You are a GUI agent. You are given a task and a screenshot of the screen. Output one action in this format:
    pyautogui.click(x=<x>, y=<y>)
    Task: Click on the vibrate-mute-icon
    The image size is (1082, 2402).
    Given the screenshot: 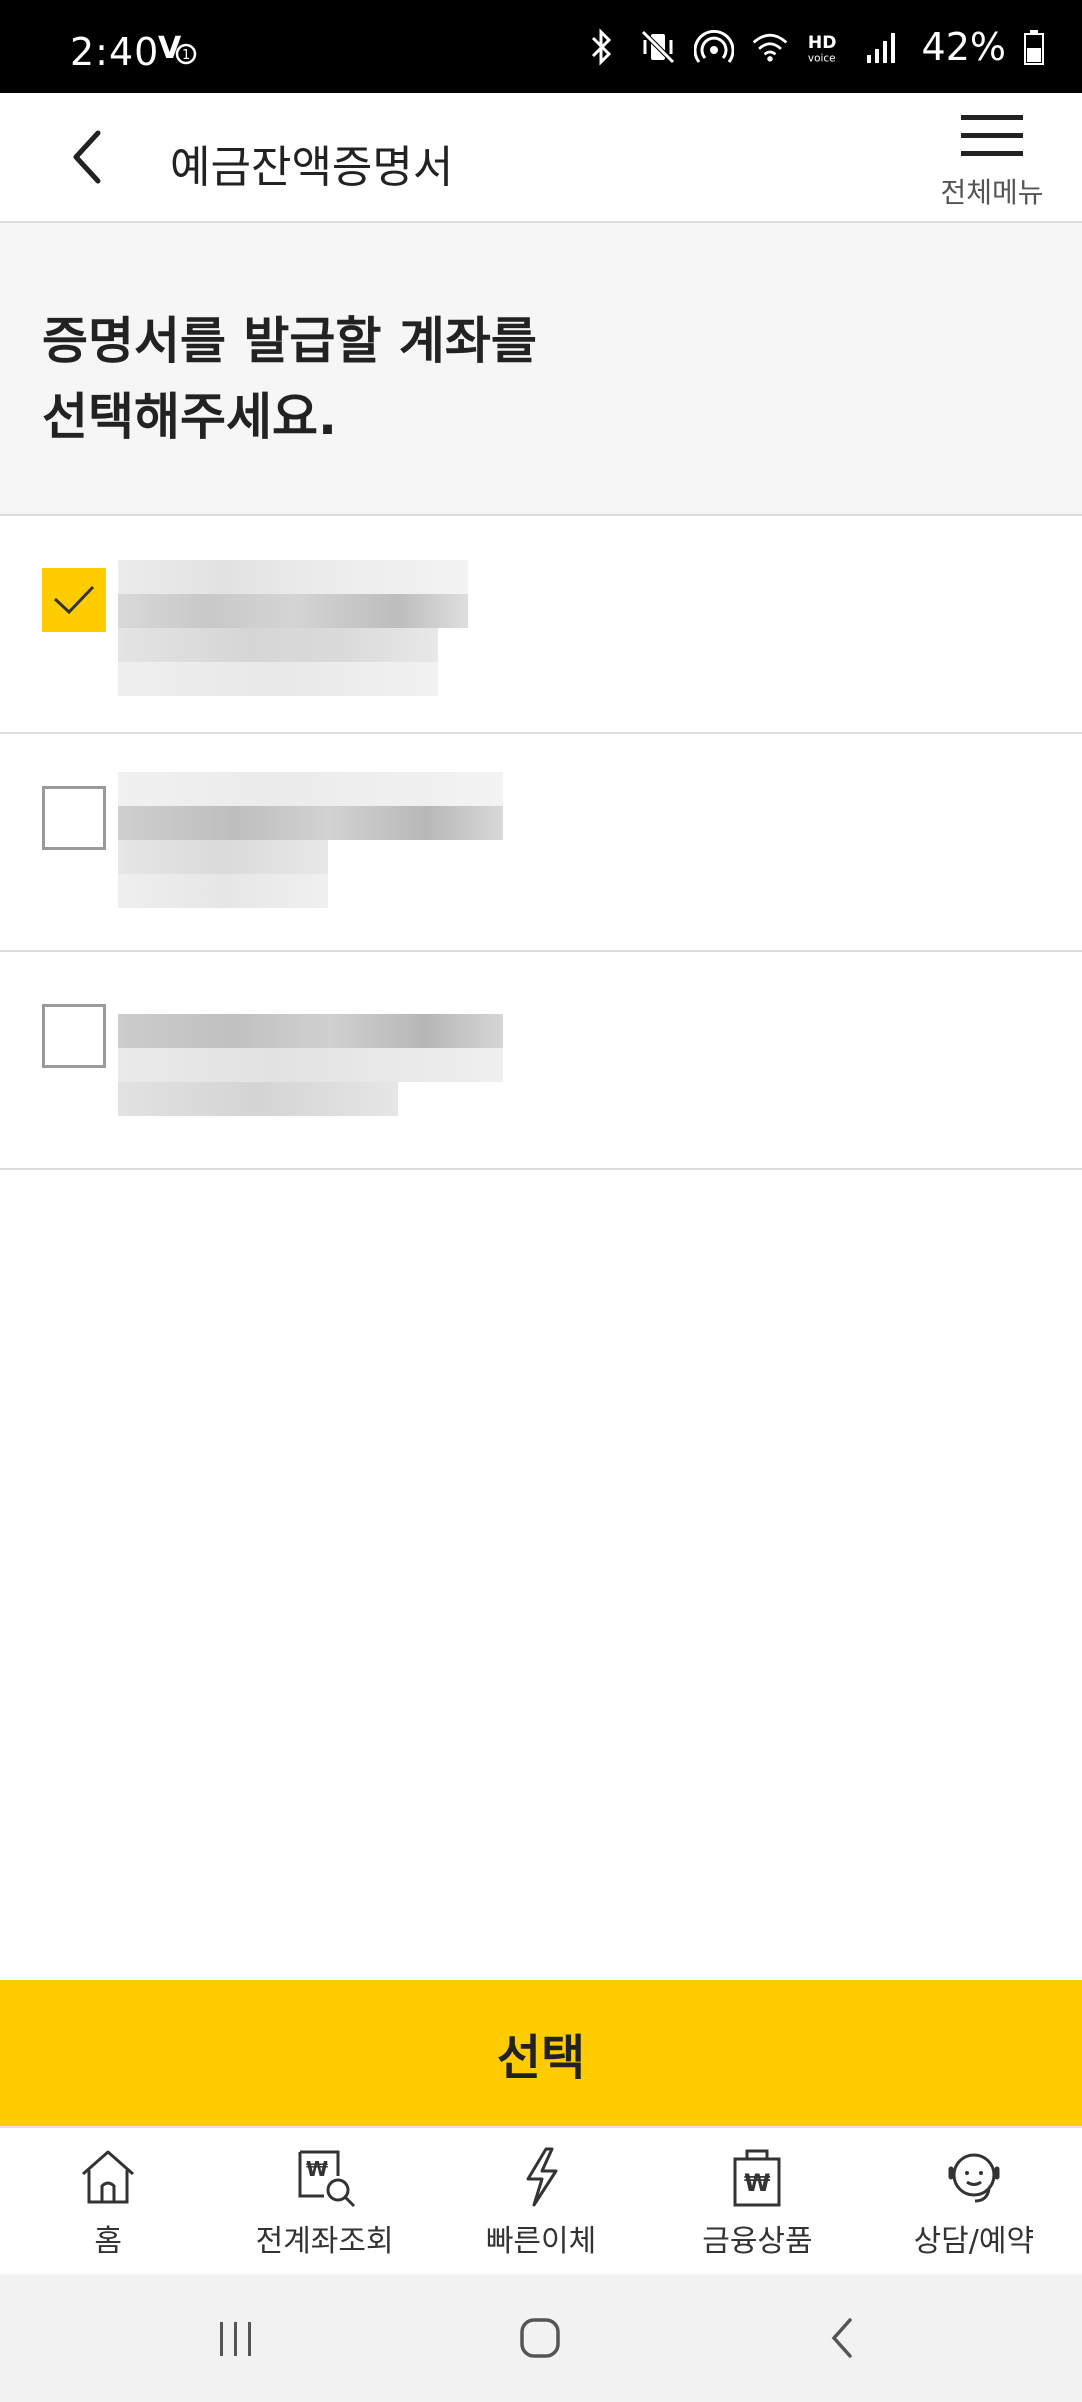 What is the action you would take?
    pyautogui.click(x=658, y=47)
    